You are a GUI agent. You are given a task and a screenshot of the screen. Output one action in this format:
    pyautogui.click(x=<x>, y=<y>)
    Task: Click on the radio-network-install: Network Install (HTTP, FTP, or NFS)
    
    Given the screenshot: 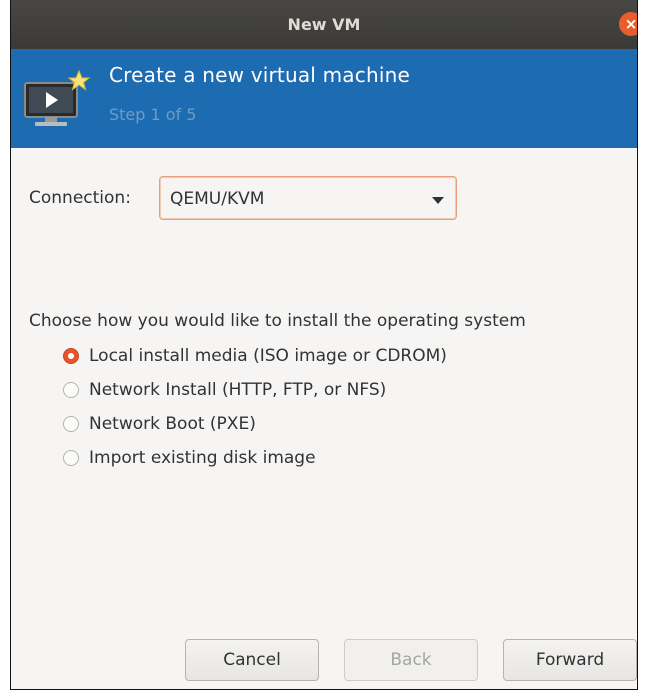 What is the action you would take?
    pyautogui.click(x=224, y=390)
    